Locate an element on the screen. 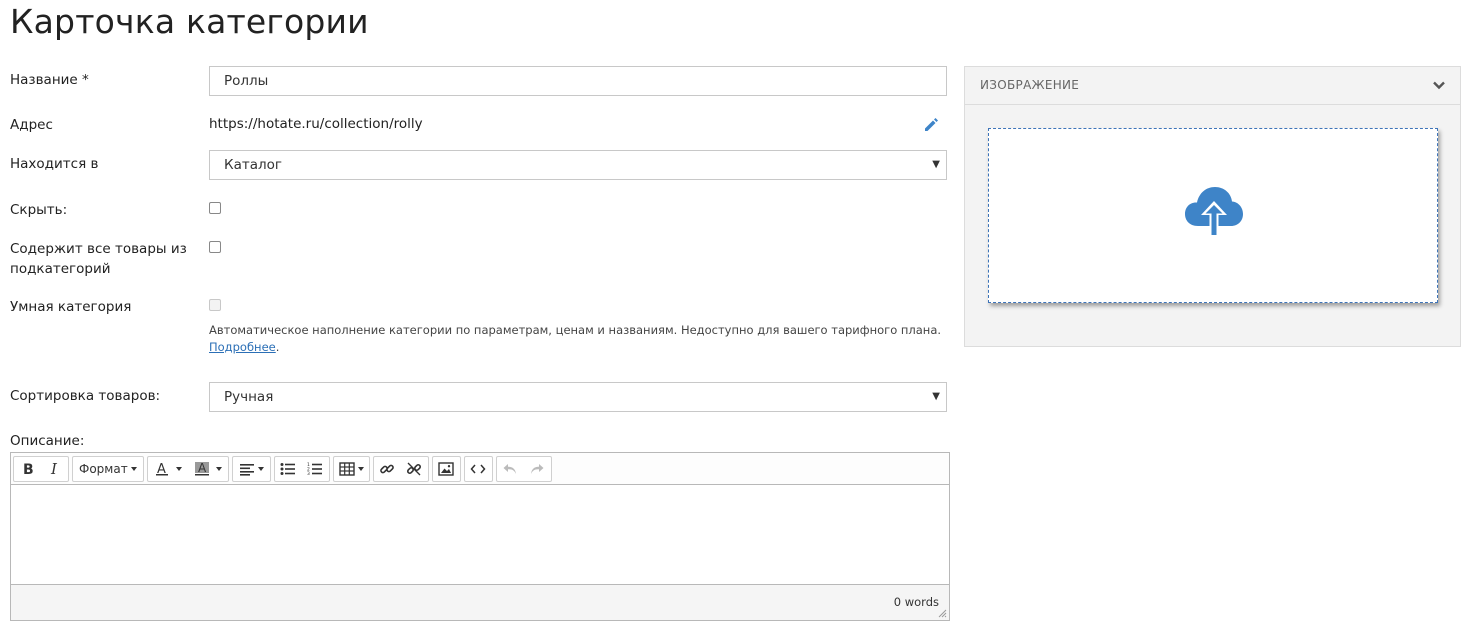 The width and height of the screenshot is (1465, 626). undo-icon is located at coordinates (510, 468).